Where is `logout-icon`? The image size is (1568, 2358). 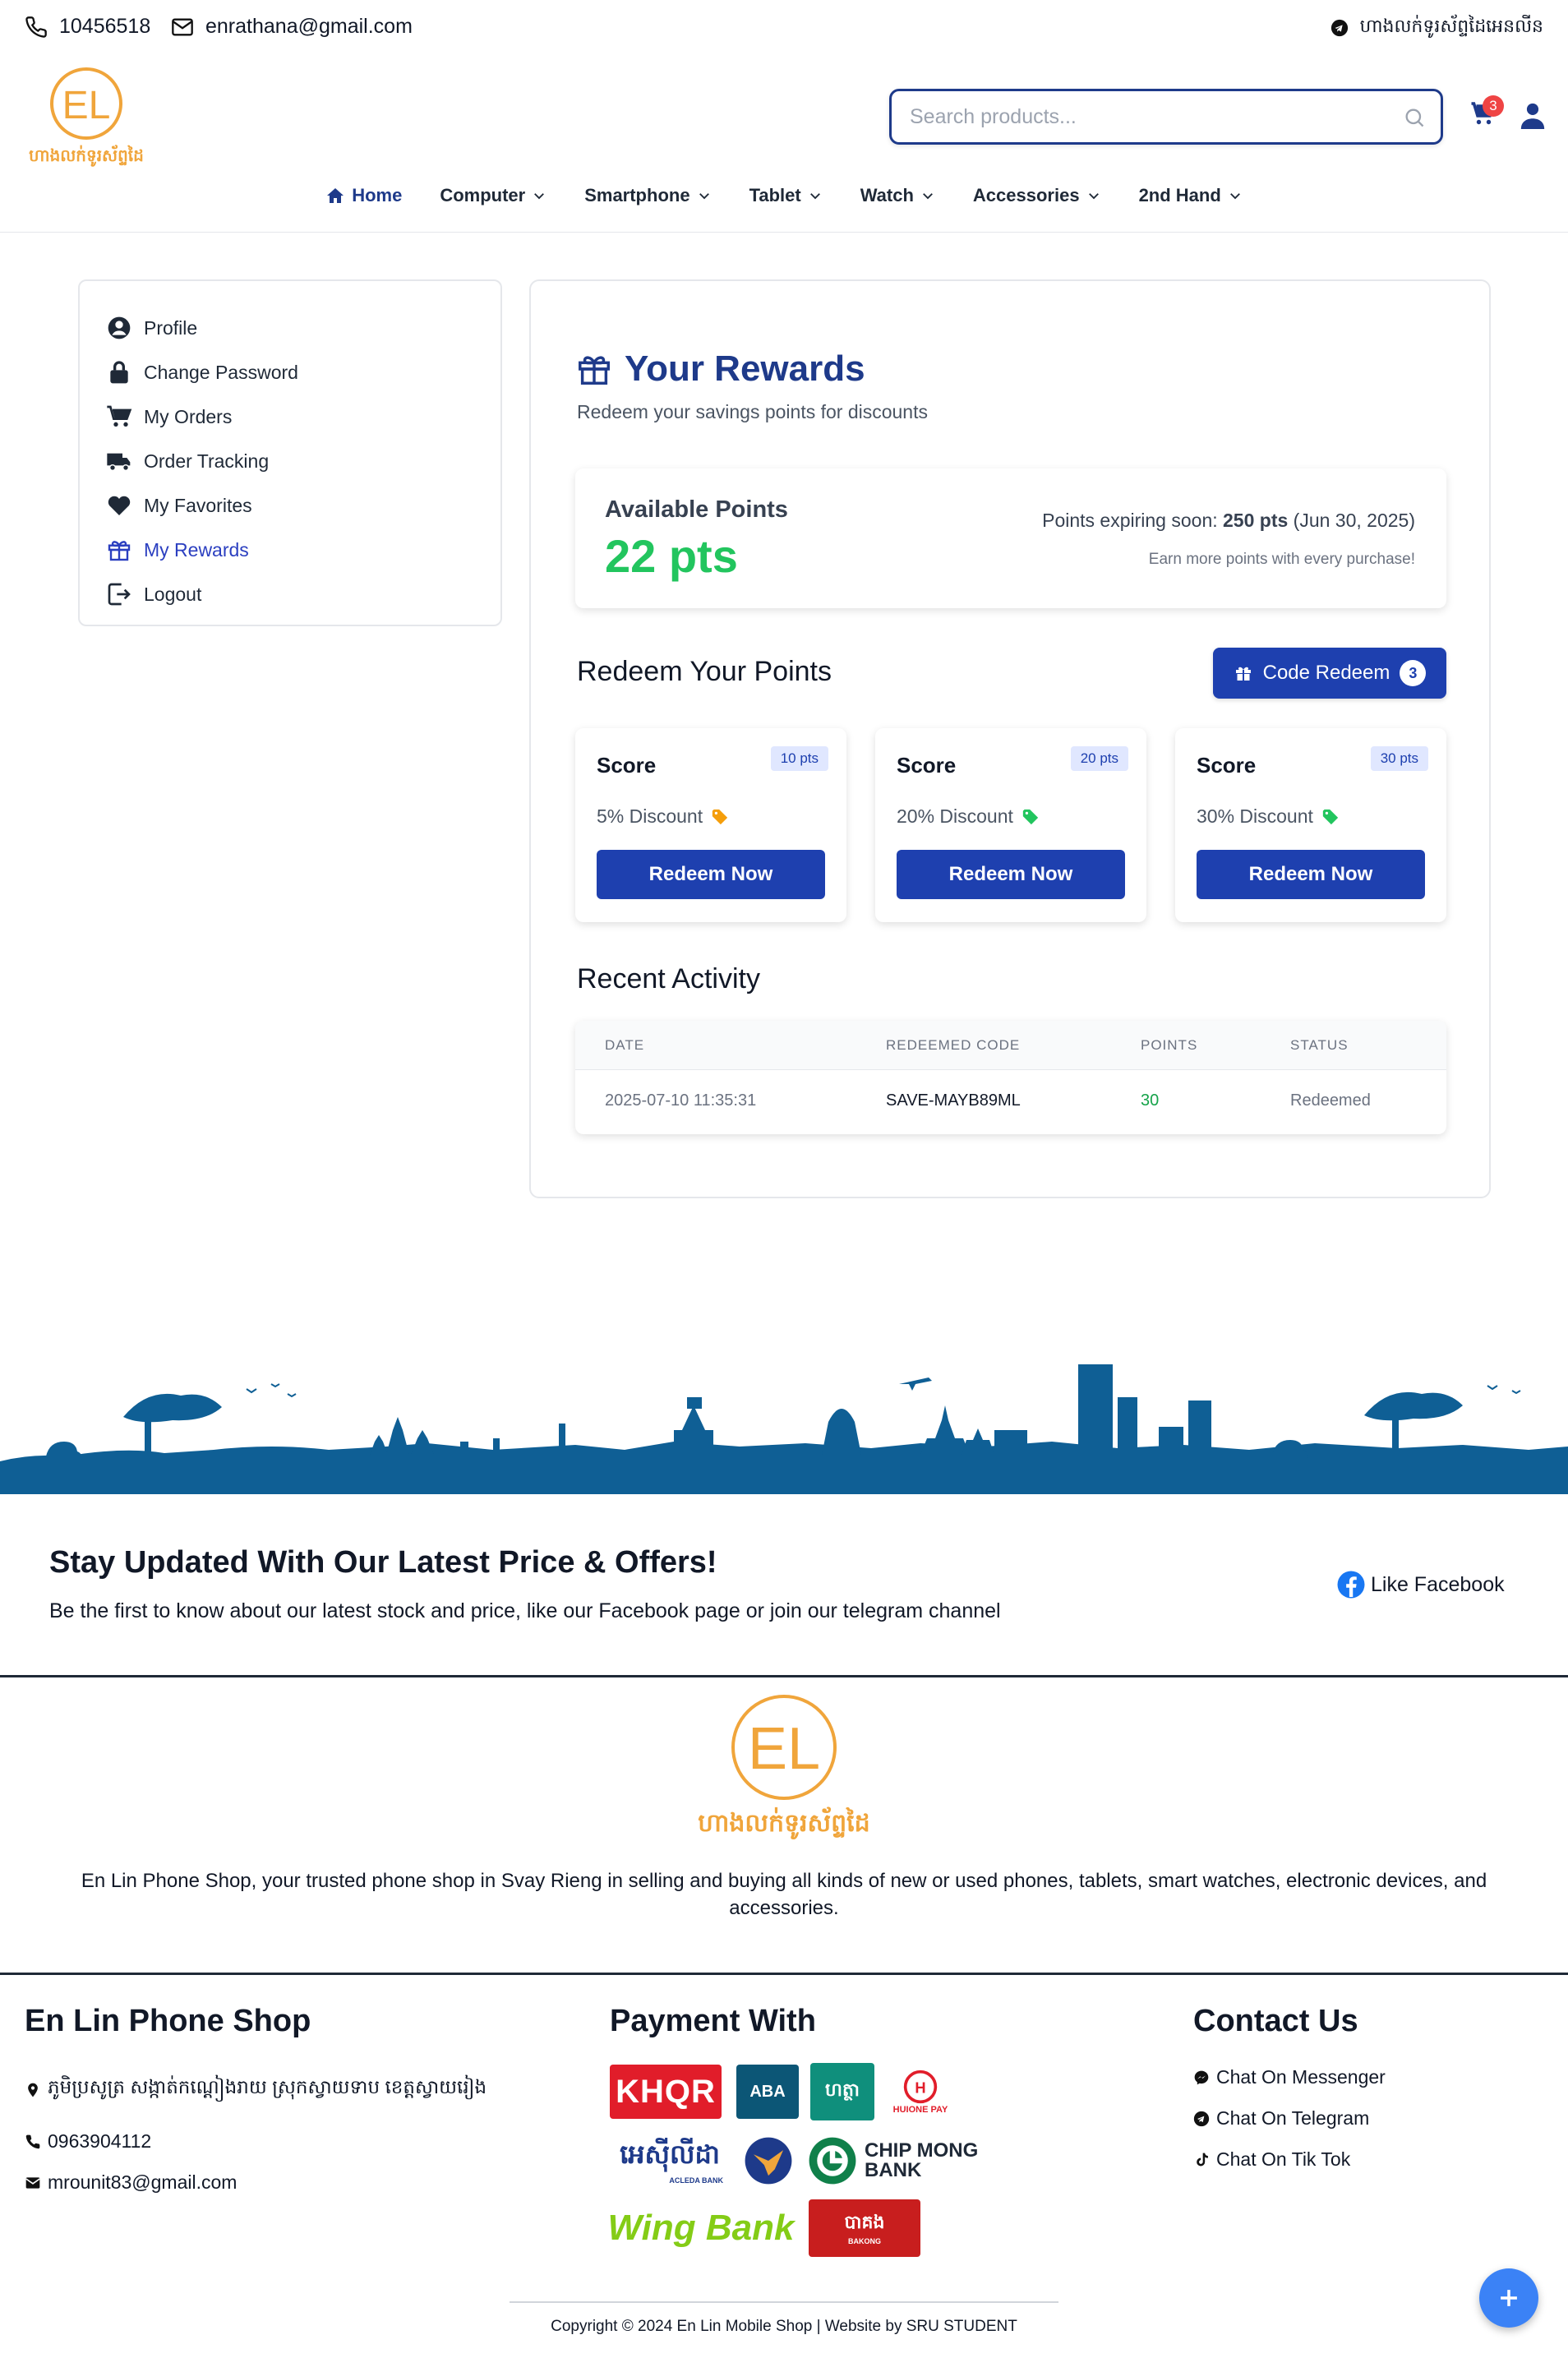 logout-icon is located at coordinates (119, 594).